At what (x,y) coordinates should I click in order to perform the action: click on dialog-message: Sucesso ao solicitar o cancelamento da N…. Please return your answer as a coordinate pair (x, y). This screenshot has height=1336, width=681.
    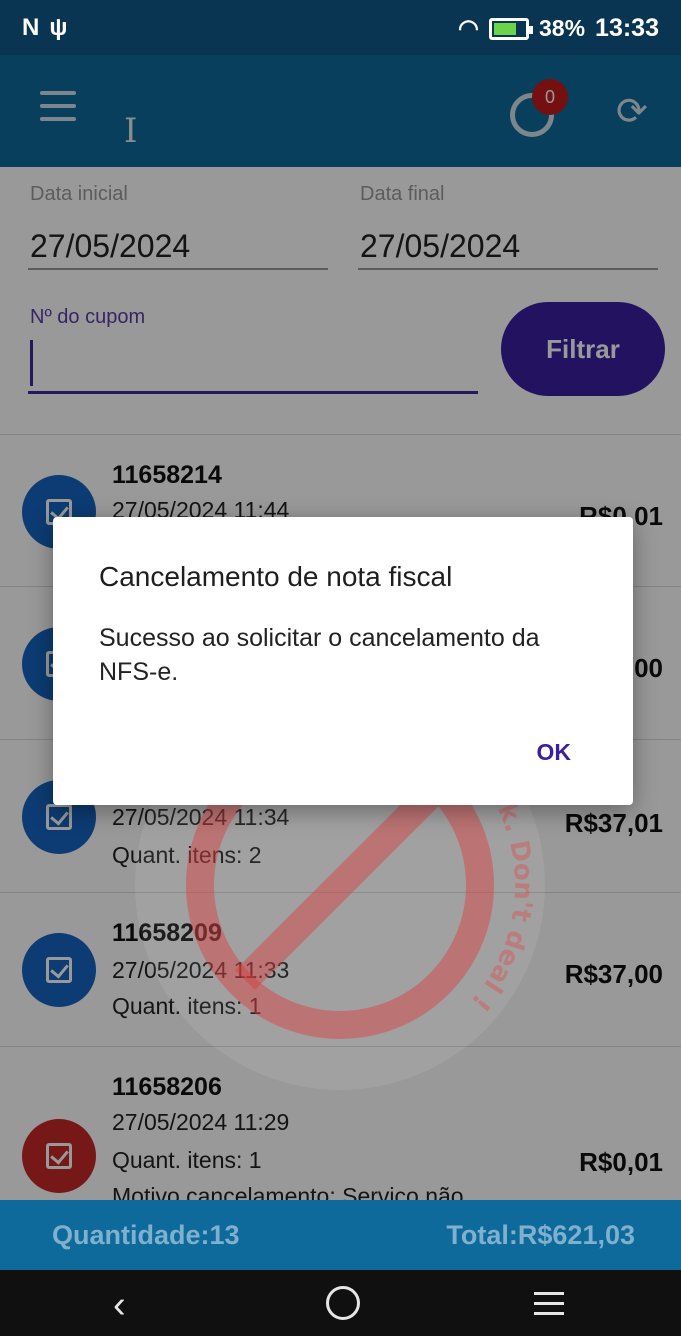
    Looking at the image, I should click on (319, 655).